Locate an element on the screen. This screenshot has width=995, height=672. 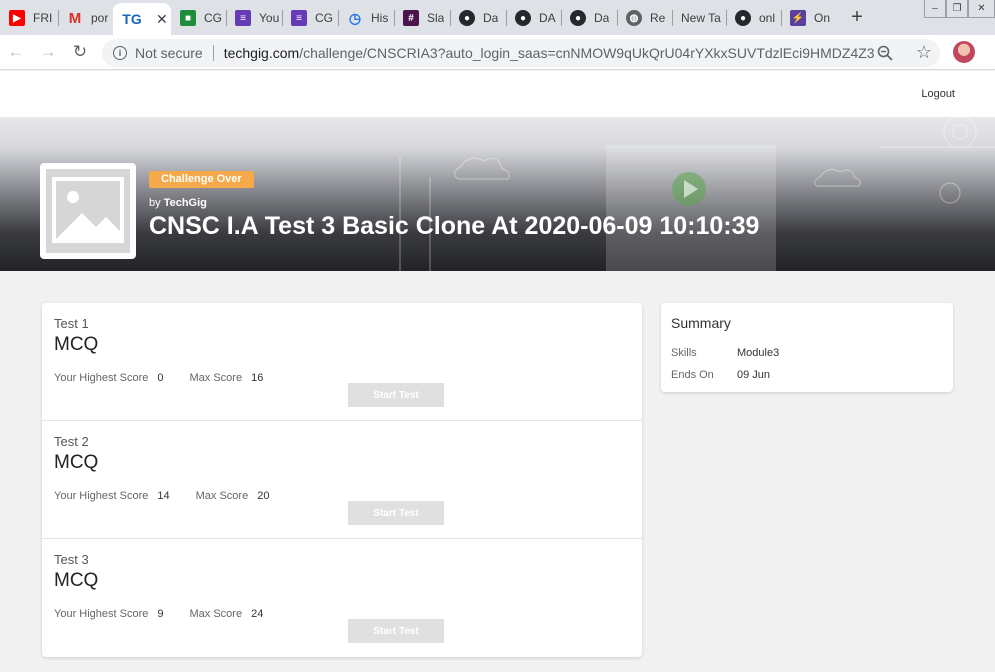
test-label: Test 2 is located at coordinates (71, 441).